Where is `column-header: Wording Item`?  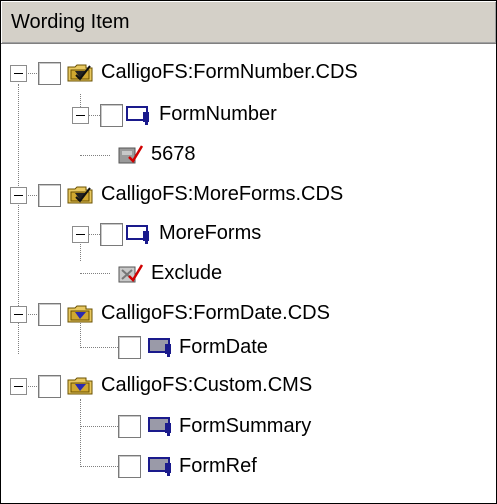 column-header: Wording Item is located at coordinates (248, 22).